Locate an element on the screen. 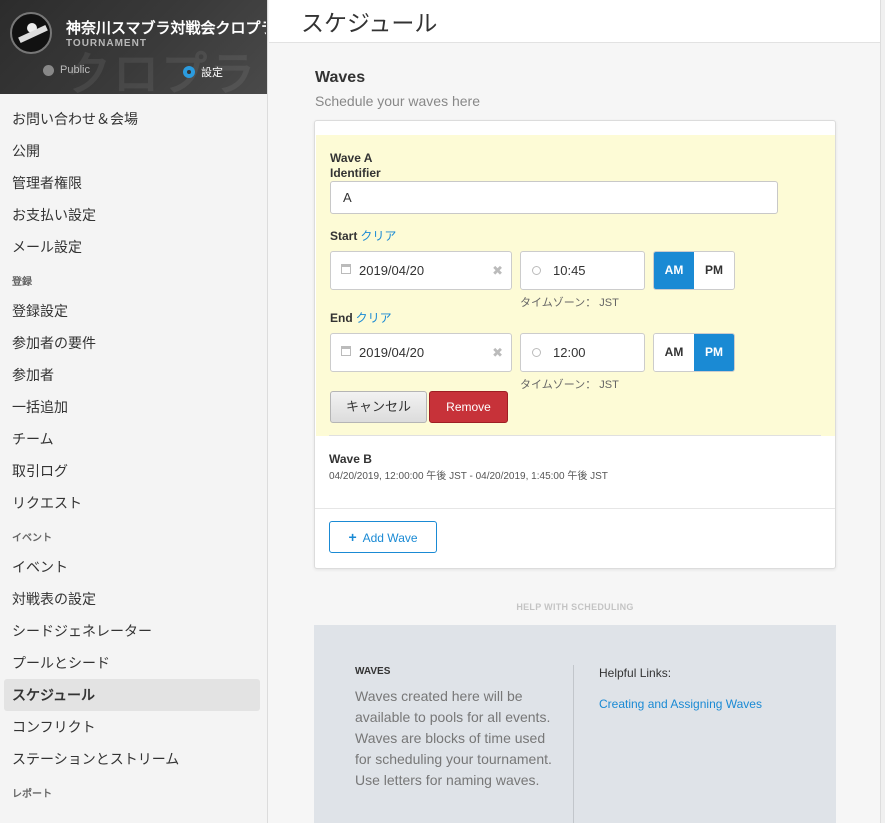 This screenshot has height=823, width=885. scrollbar is located at coordinates (882, 411).